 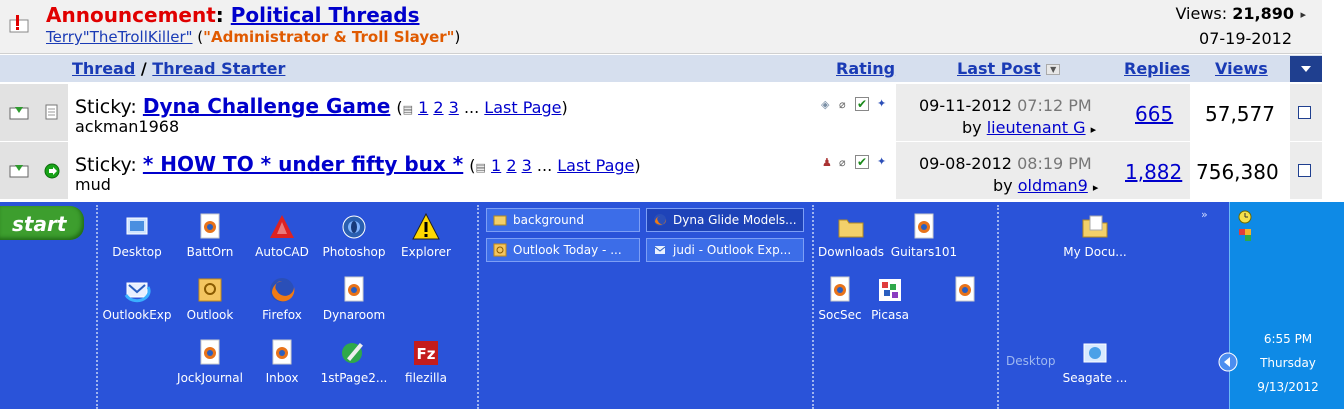 I want to click on announcement-title-line: Announcement: Political Threads, so click(x=233, y=15).